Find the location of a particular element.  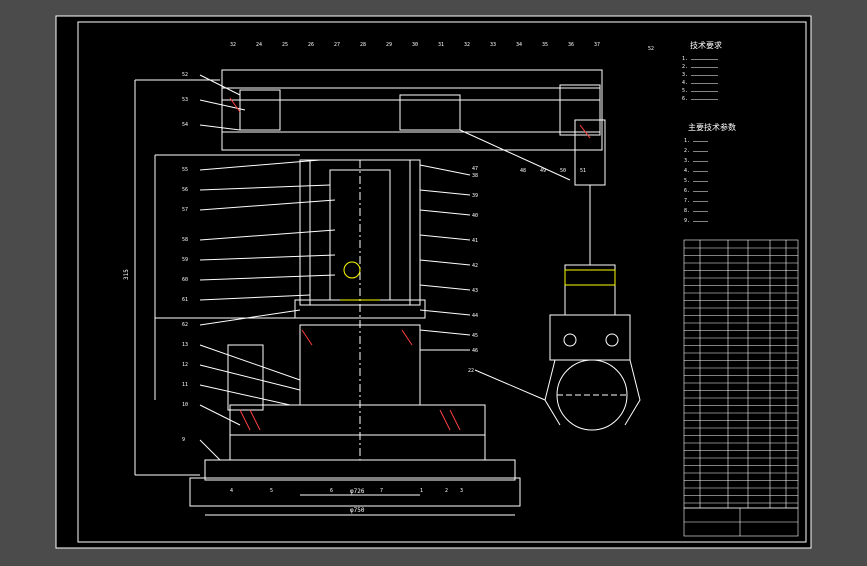

top-callout: 25 is located at coordinates (285, 45).